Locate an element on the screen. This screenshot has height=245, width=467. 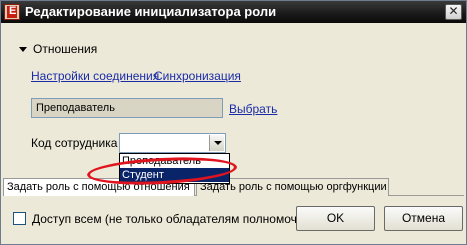
choose-link: Выбрать is located at coordinates (253, 109).